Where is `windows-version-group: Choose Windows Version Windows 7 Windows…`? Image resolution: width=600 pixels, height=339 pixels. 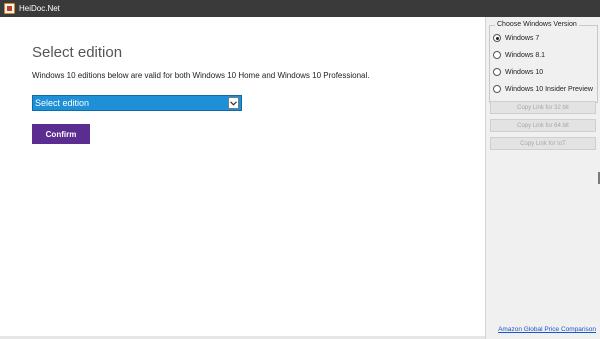
windows-version-group: Choose Windows Version Windows 7 Windows… is located at coordinates (543, 62).